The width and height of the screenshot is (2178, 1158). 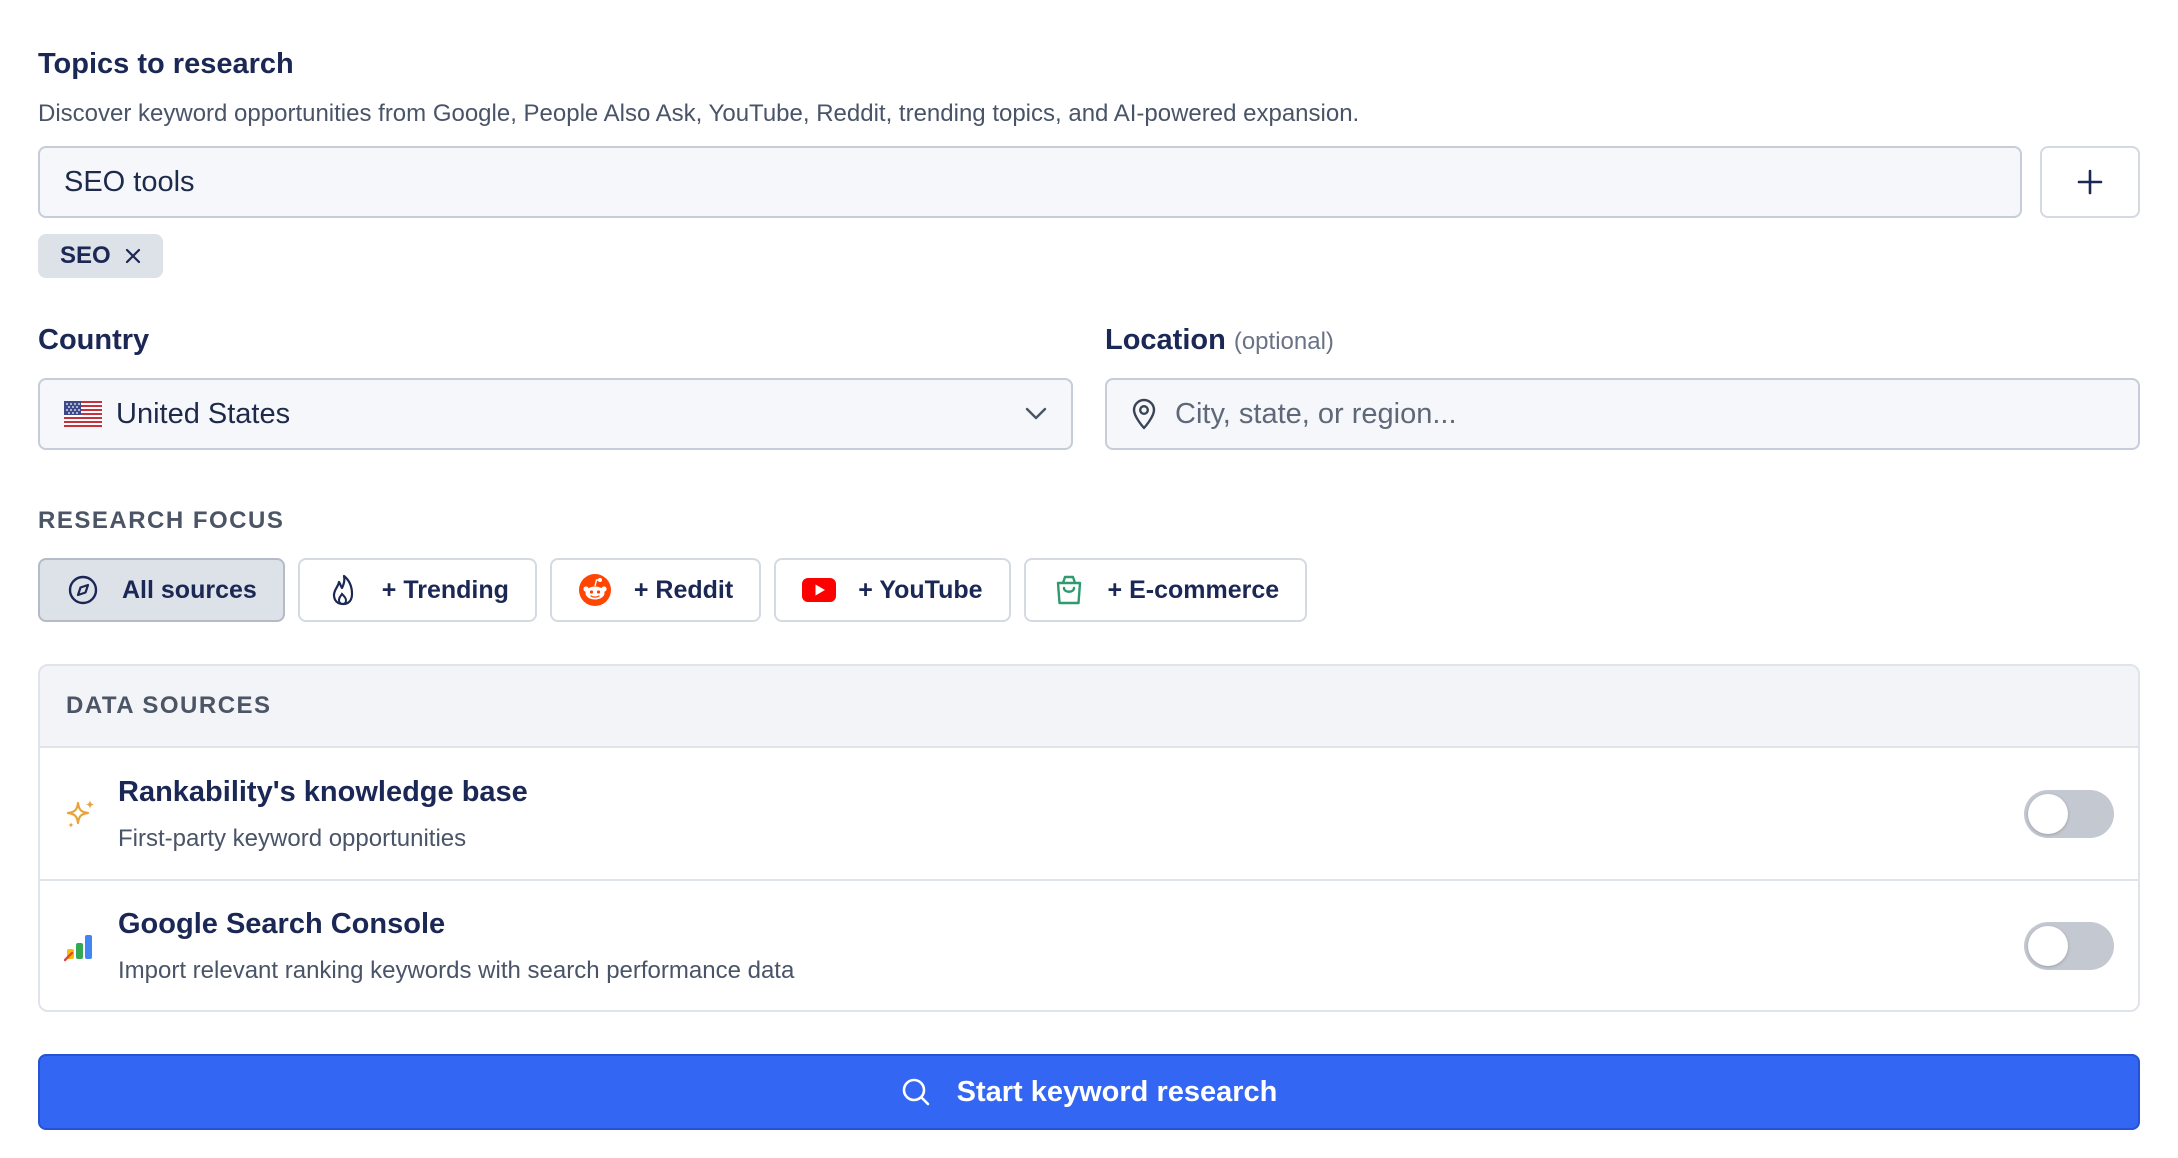 I want to click on topic-input, so click(x=1030, y=182).